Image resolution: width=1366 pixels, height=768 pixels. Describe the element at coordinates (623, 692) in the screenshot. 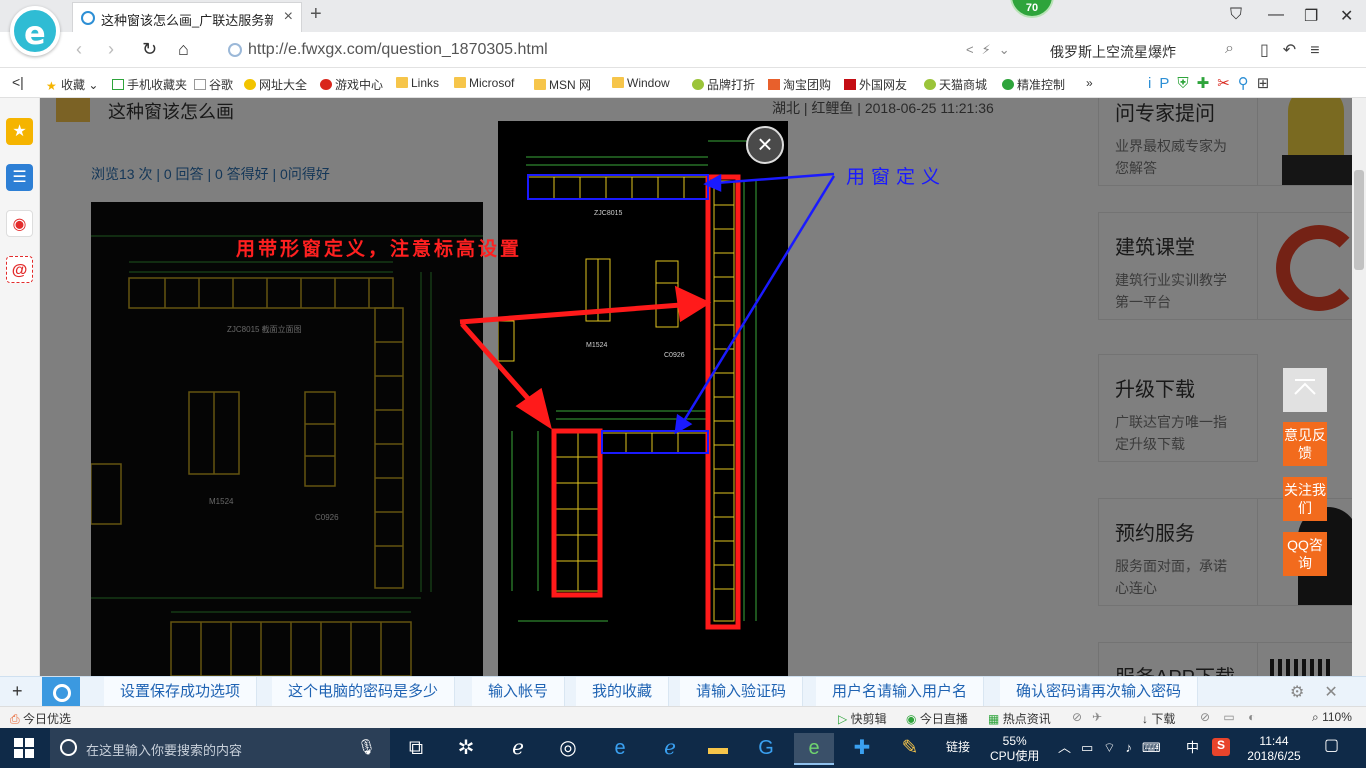

I see `suggestion-item: 我的收藏` at that location.